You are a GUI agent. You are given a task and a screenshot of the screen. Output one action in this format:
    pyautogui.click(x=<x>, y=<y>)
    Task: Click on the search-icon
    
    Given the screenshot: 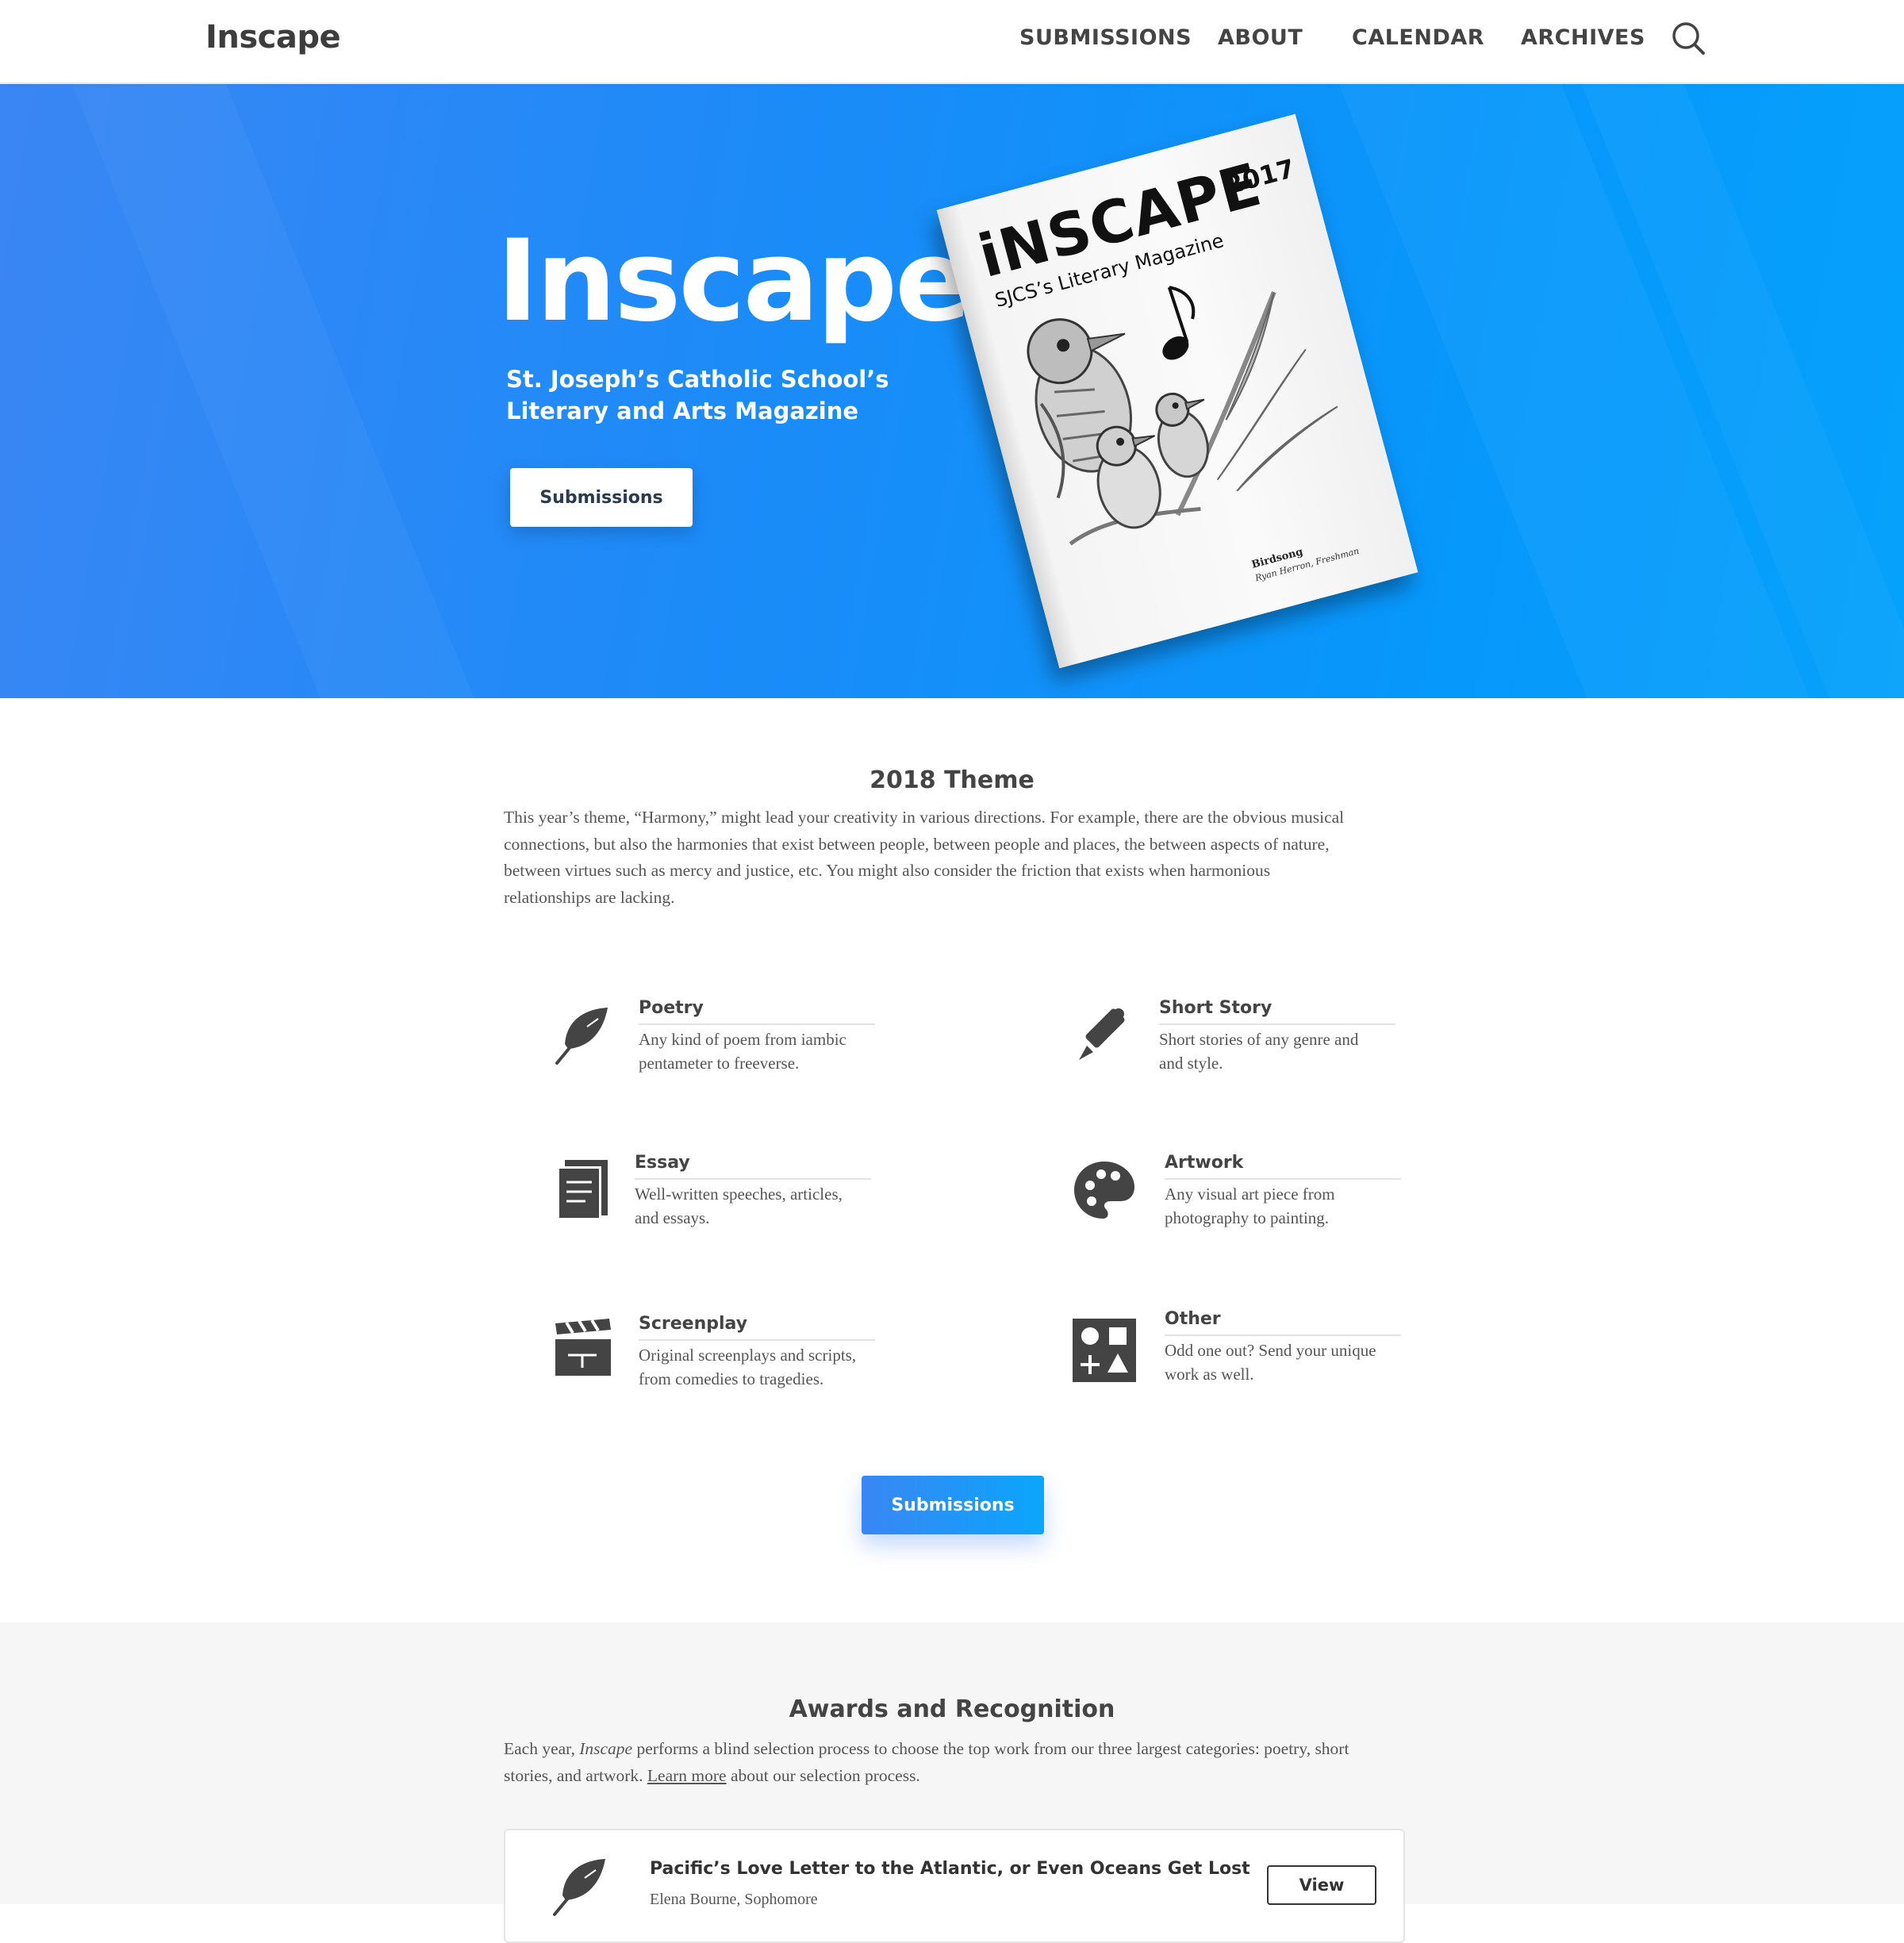 What is the action you would take?
    pyautogui.click(x=1688, y=38)
    